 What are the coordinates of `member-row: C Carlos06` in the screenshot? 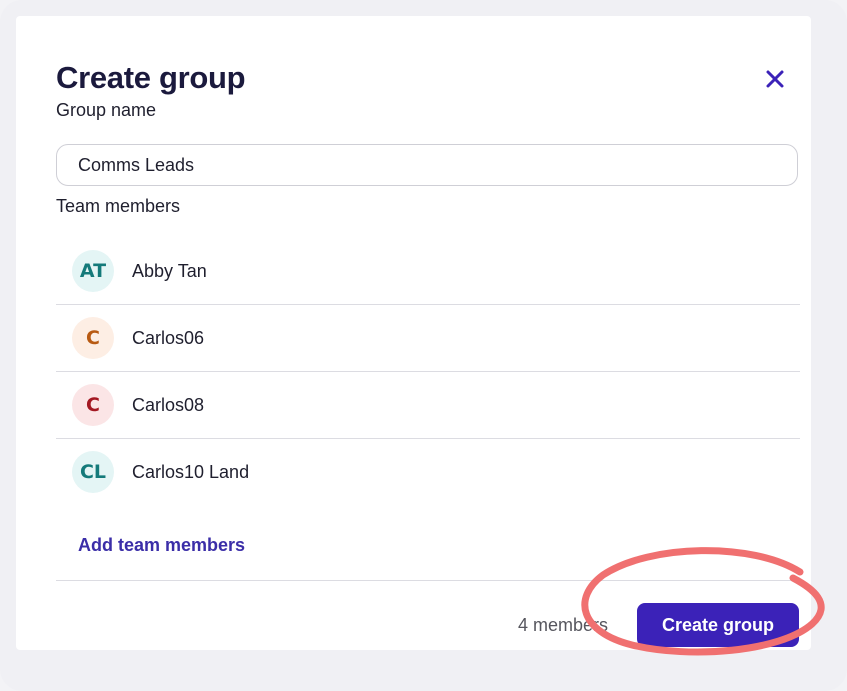 It's located at (428, 338).